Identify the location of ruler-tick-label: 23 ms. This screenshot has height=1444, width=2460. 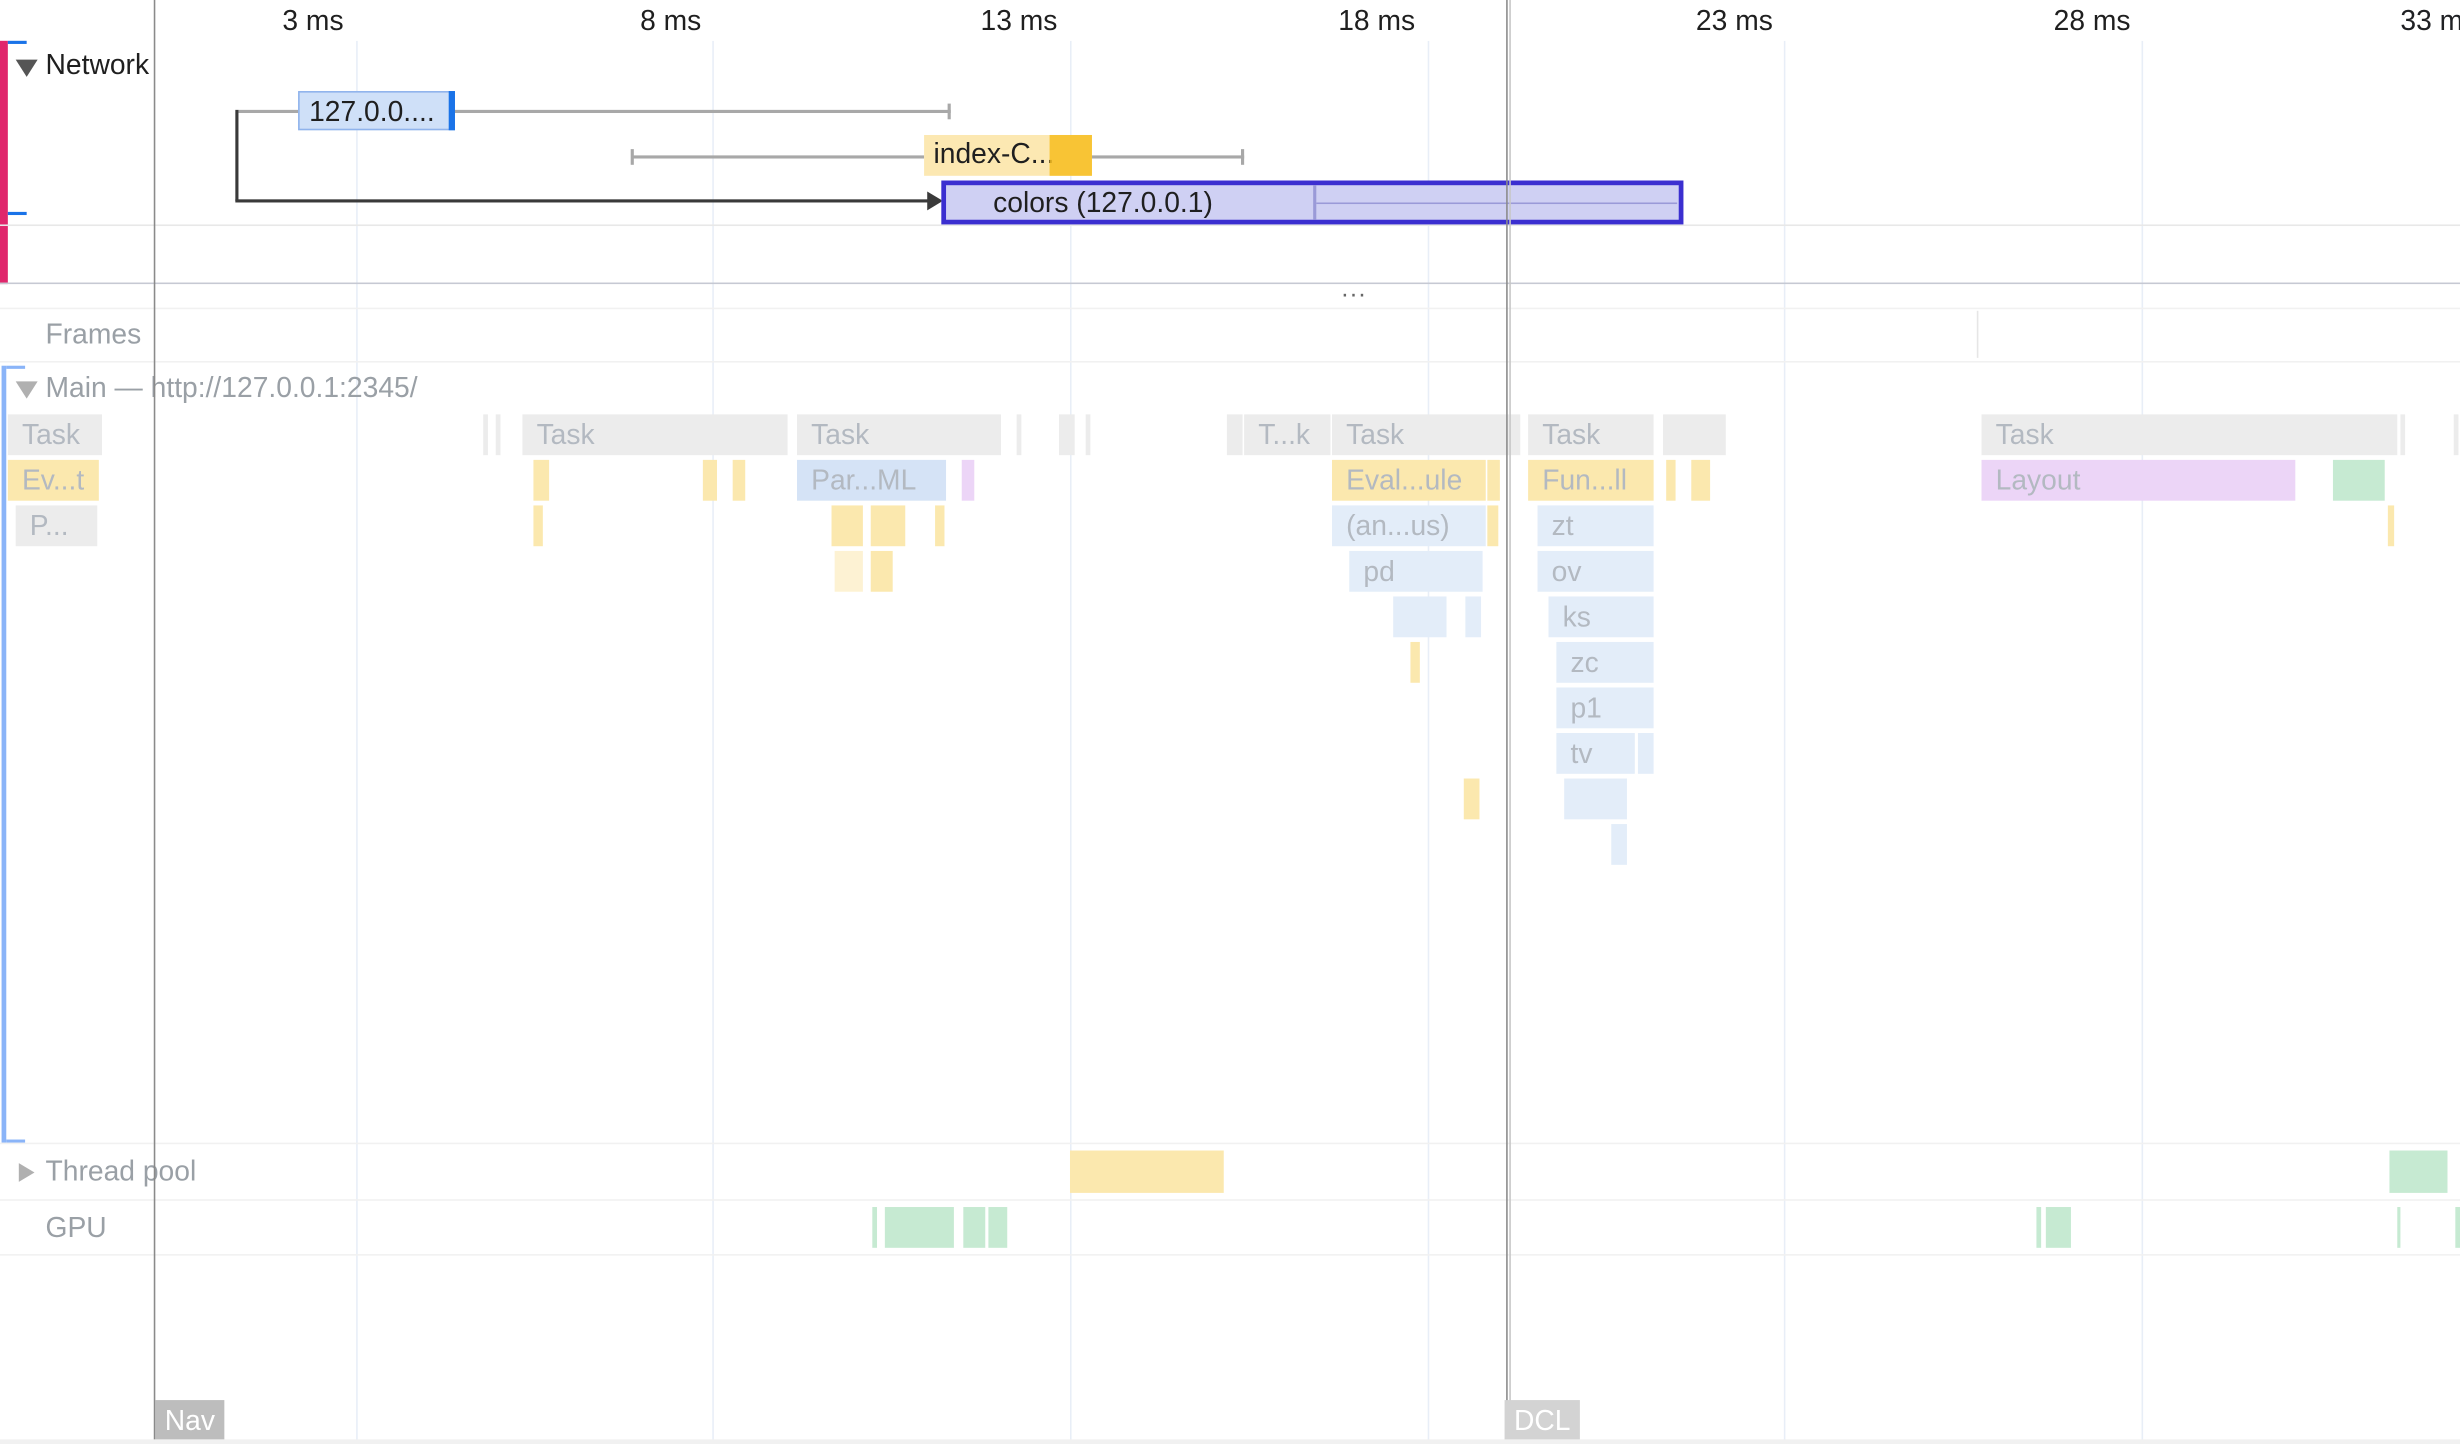
(1734, 20).